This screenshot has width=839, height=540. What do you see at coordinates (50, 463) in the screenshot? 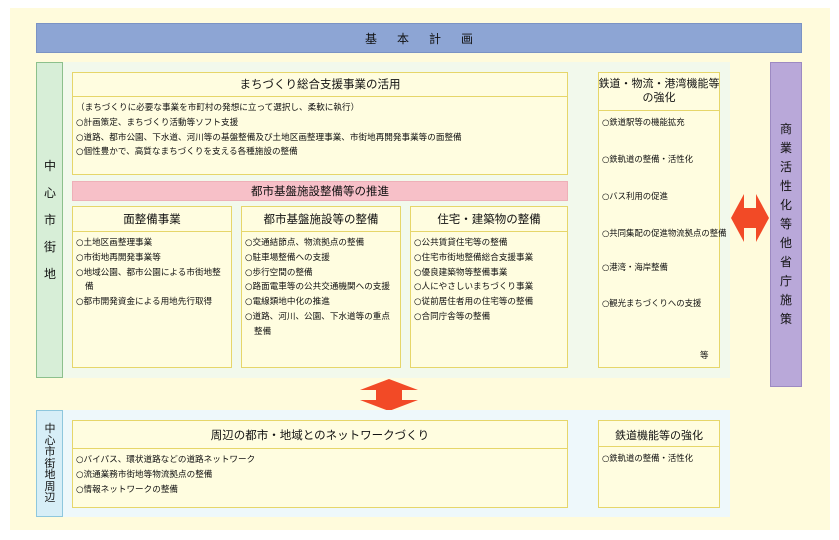
I see `central-city-periphery-label: 中 心 市 街 地 周 辺` at bounding box center [50, 463].